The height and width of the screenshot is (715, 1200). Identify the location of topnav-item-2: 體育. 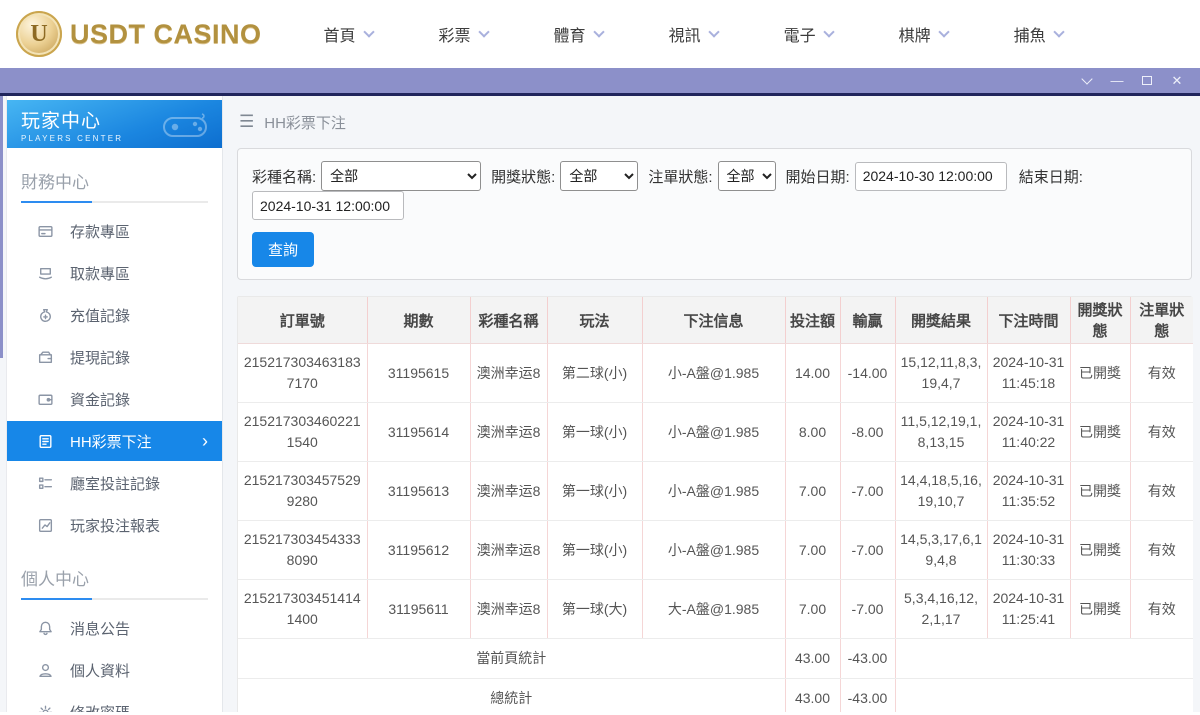
(579, 34).